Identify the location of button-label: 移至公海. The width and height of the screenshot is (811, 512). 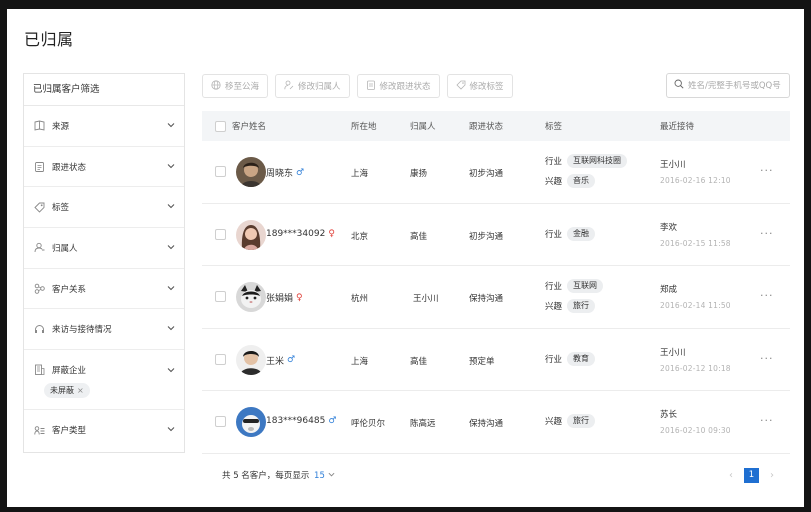
(242, 87).